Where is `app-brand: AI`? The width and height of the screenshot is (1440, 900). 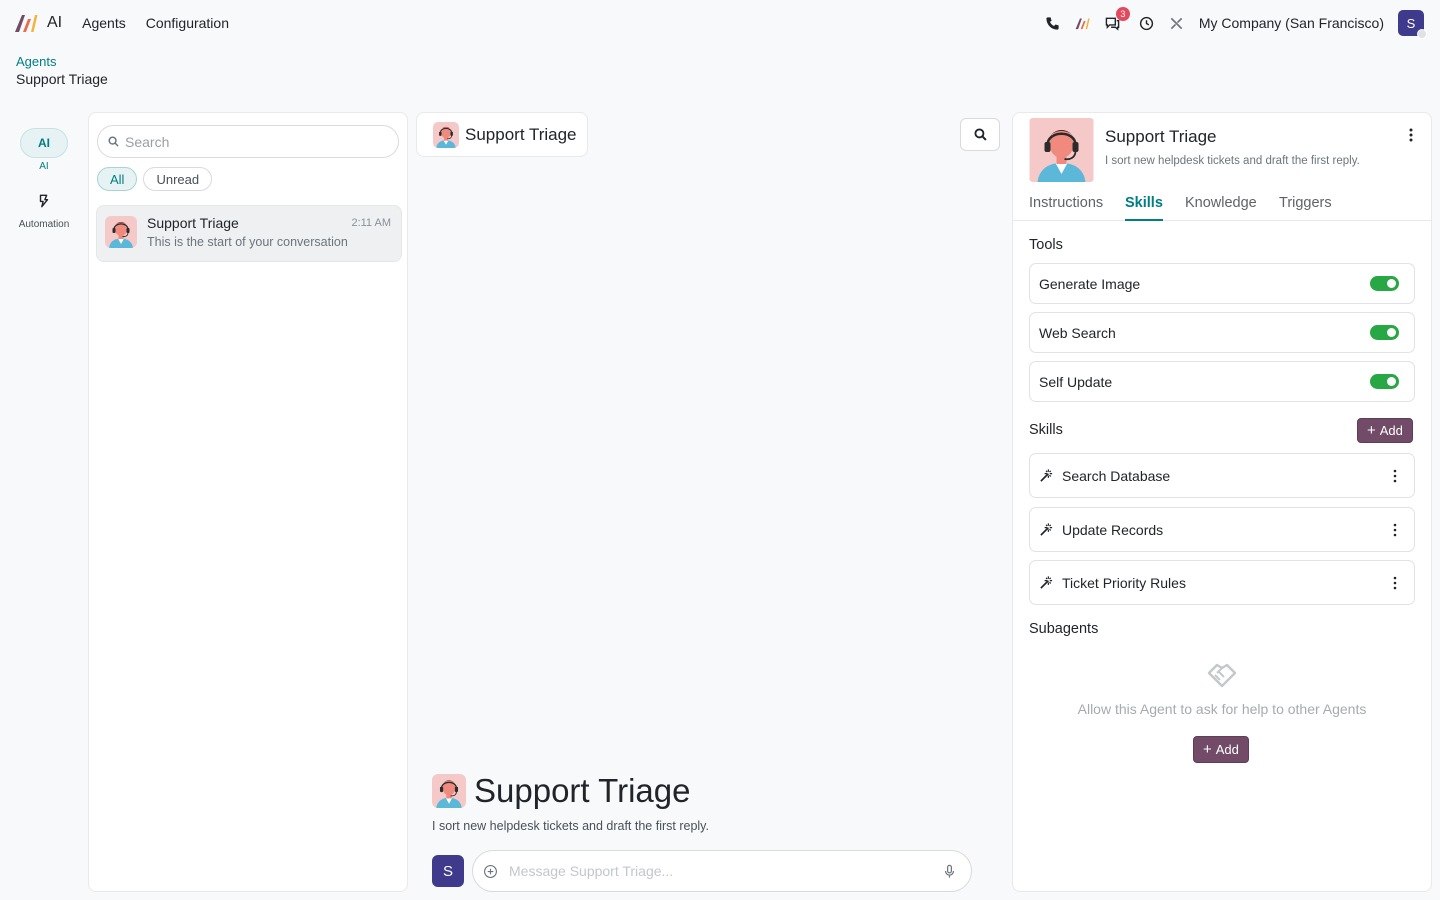
app-brand: AI is located at coordinates (38, 23).